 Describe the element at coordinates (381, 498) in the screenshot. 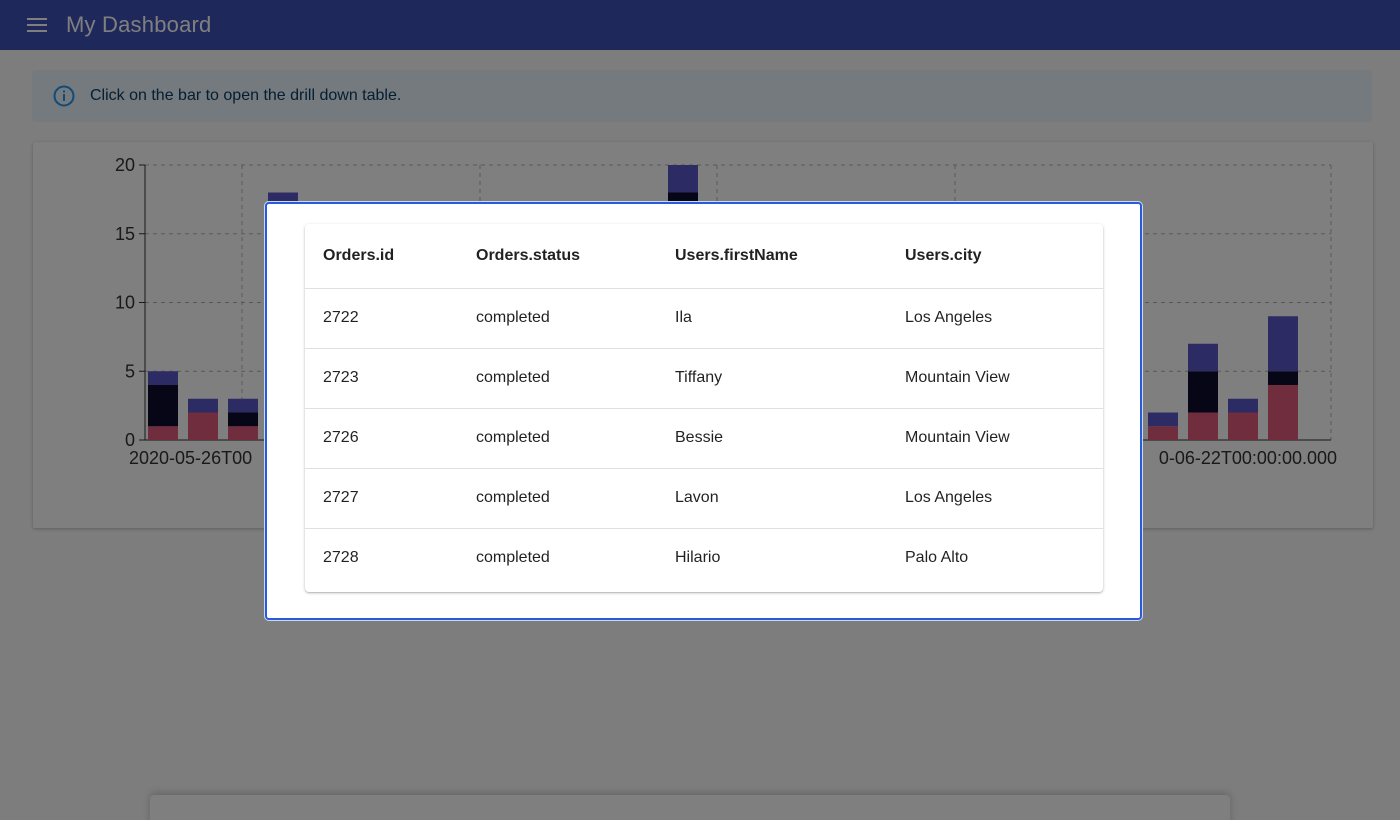

I see `cell-order-id: 2727` at that location.